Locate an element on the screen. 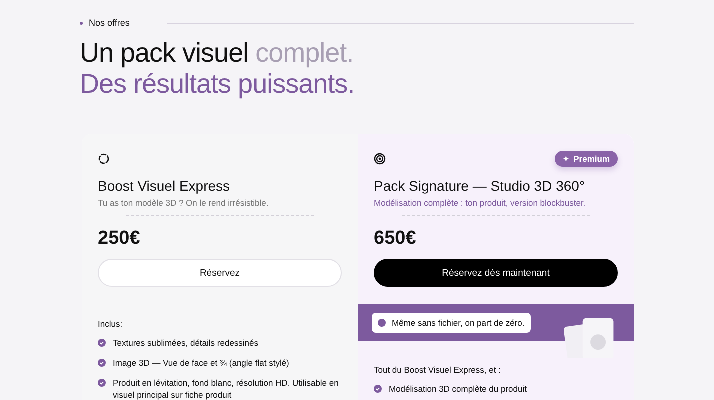 This screenshot has height=400, width=714. bullet-dot is located at coordinates (81, 23).